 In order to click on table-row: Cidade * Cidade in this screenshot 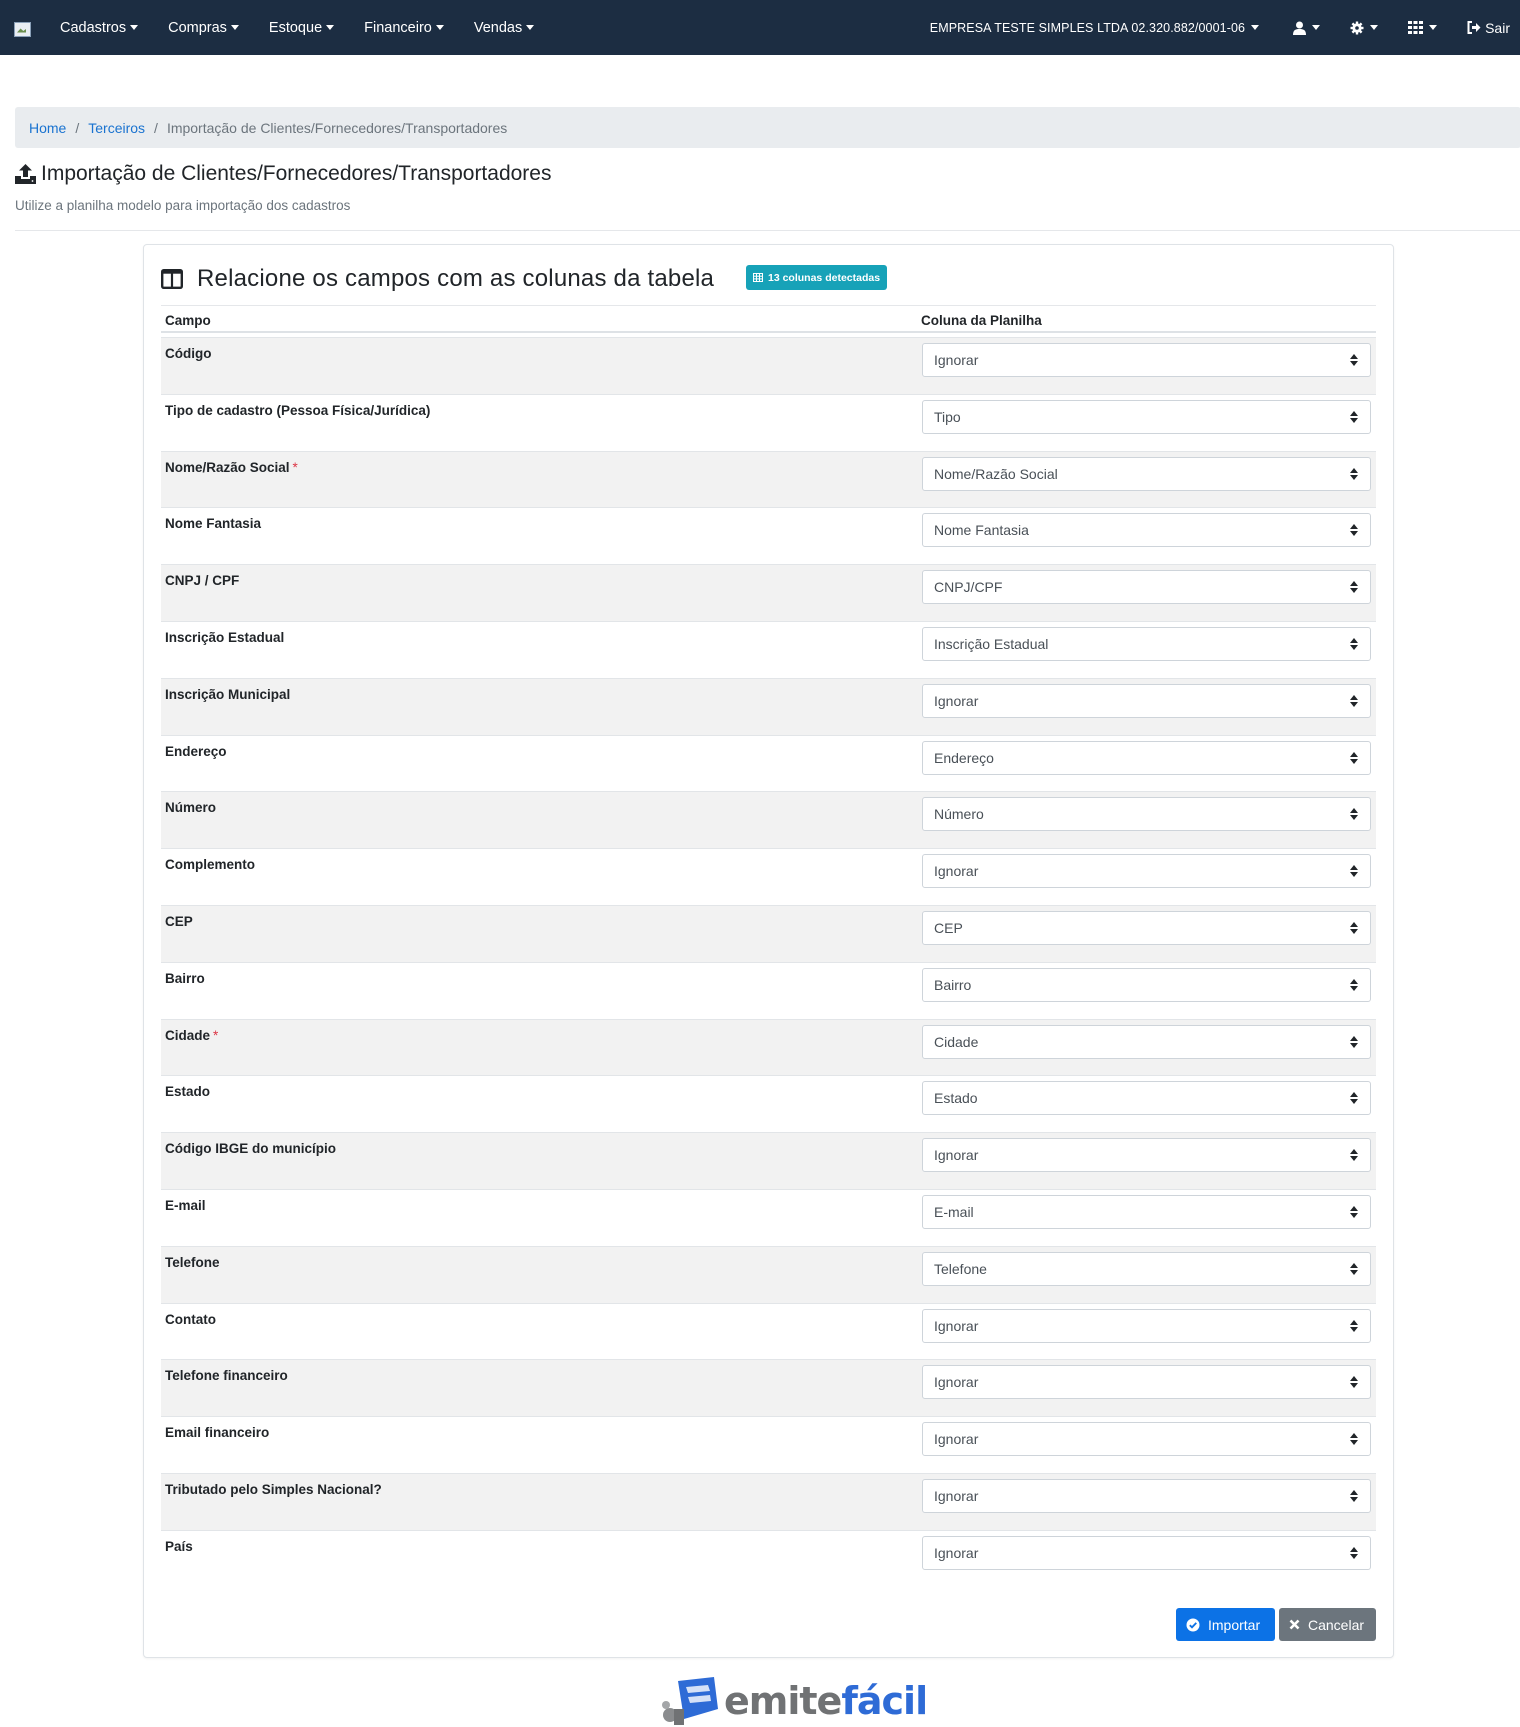, I will do `click(768, 1047)`.